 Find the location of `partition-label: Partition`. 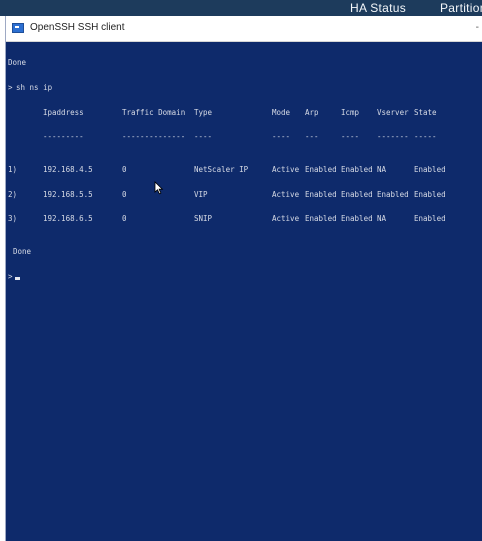

partition-label: Partition is located at coordinates (461, 8).